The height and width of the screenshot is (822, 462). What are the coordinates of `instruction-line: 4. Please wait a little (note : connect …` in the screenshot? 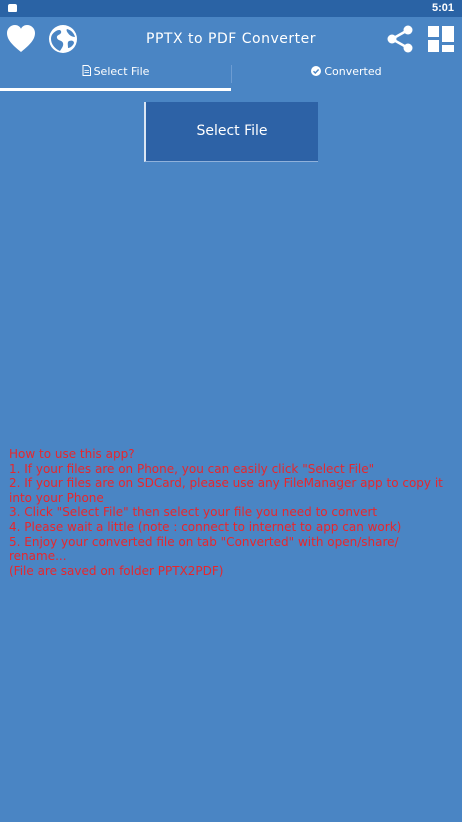 It's located at (205, 526).